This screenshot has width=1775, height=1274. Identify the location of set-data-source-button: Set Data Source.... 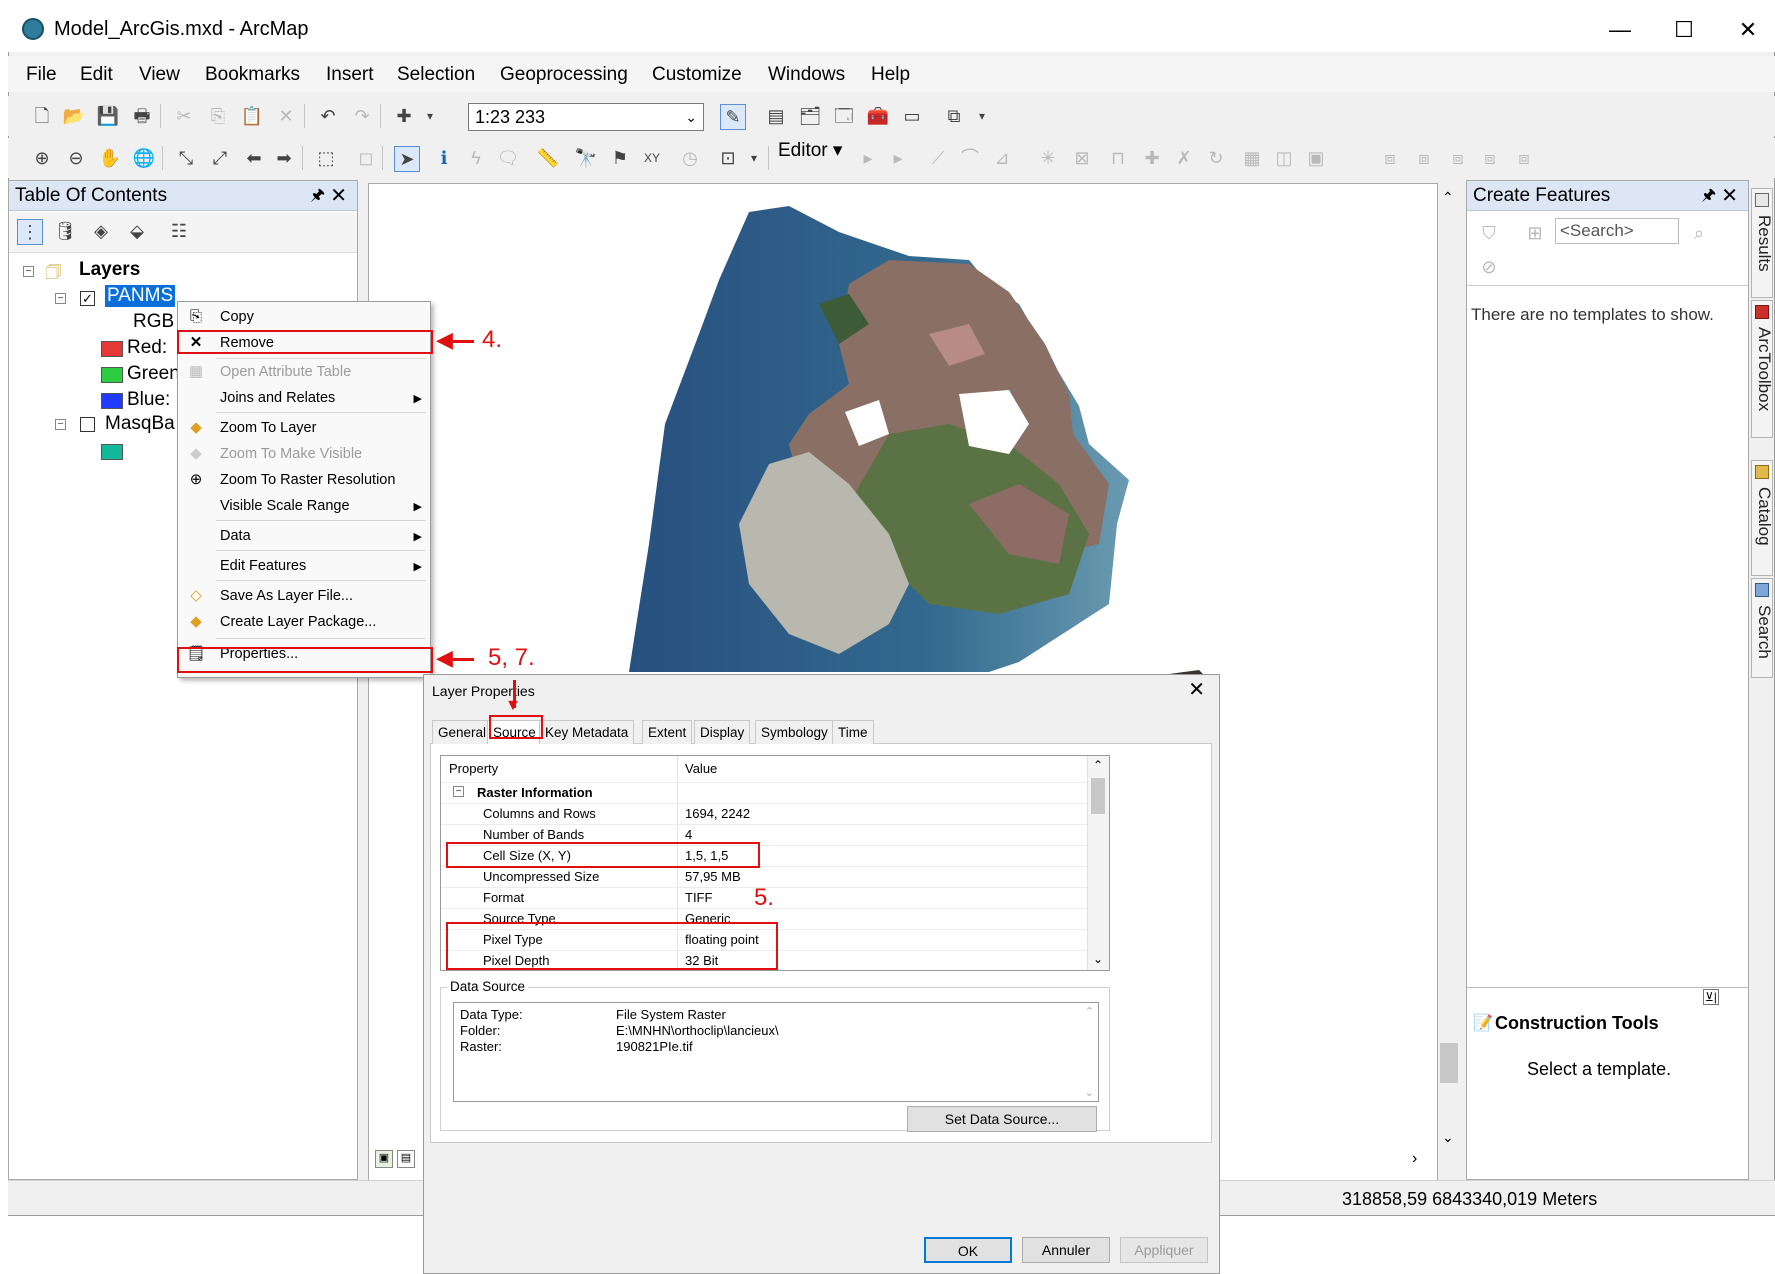
(1002, 1119).